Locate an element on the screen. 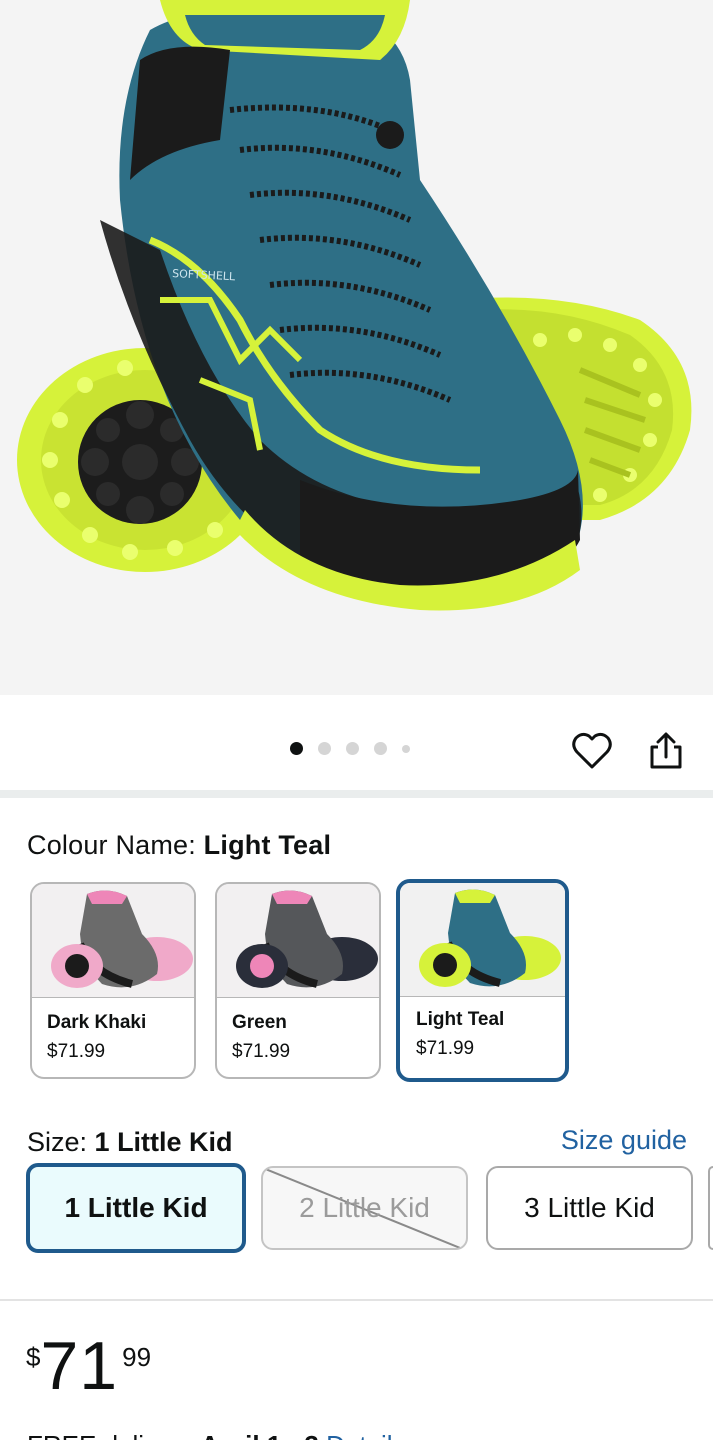 The width and height of the screenshot is (713, 1440). colour-option-green: Green $71.99 is located at coordinates (298, 980).